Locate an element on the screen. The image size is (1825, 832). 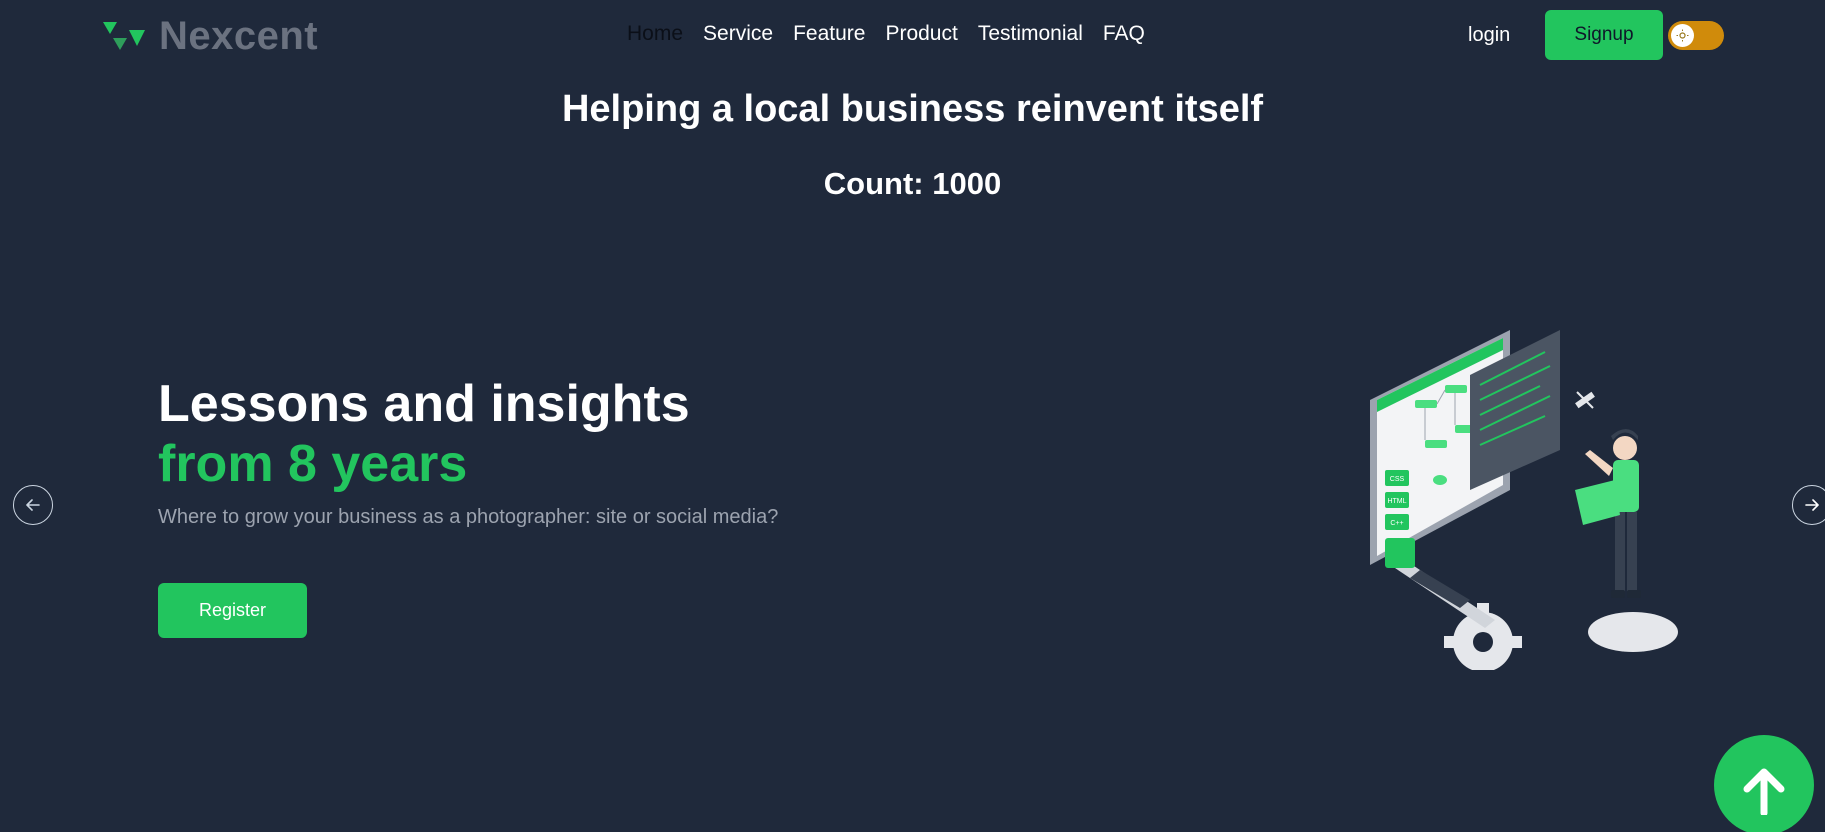
hero-title: Lessons and insights from 8 years is located at coordinates (424, 434).